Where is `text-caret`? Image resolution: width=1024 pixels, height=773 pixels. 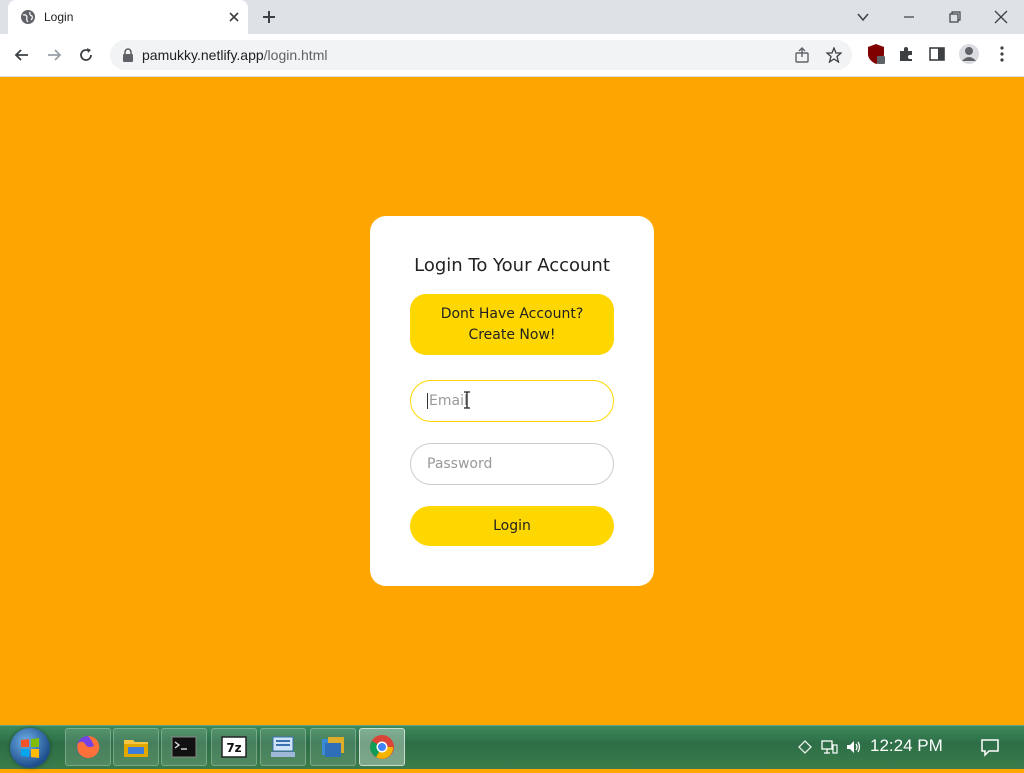
text-caret is located at coordinates (427, 401).